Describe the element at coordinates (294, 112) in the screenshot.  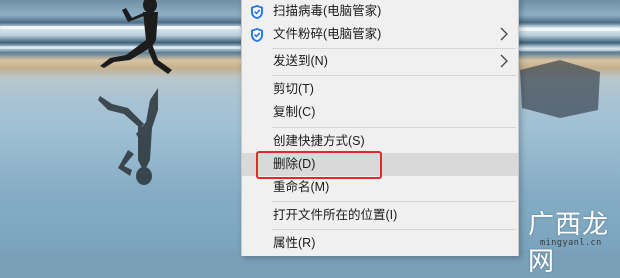
I see `menu-item-label: 复制(C)` at that location.